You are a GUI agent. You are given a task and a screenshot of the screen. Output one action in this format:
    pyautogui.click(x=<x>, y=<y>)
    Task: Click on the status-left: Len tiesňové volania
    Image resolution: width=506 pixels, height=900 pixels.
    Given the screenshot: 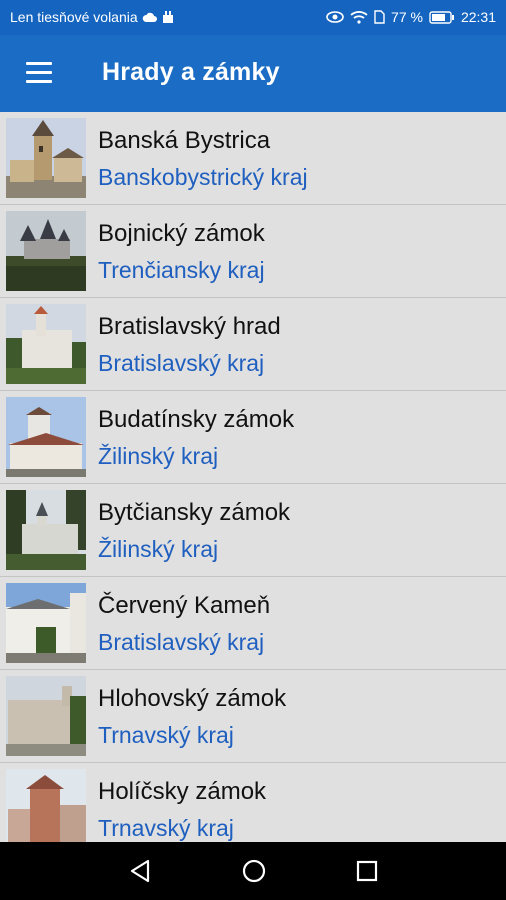 What is the action you would take?
    pyautogui.click(x=92, y=17)
    